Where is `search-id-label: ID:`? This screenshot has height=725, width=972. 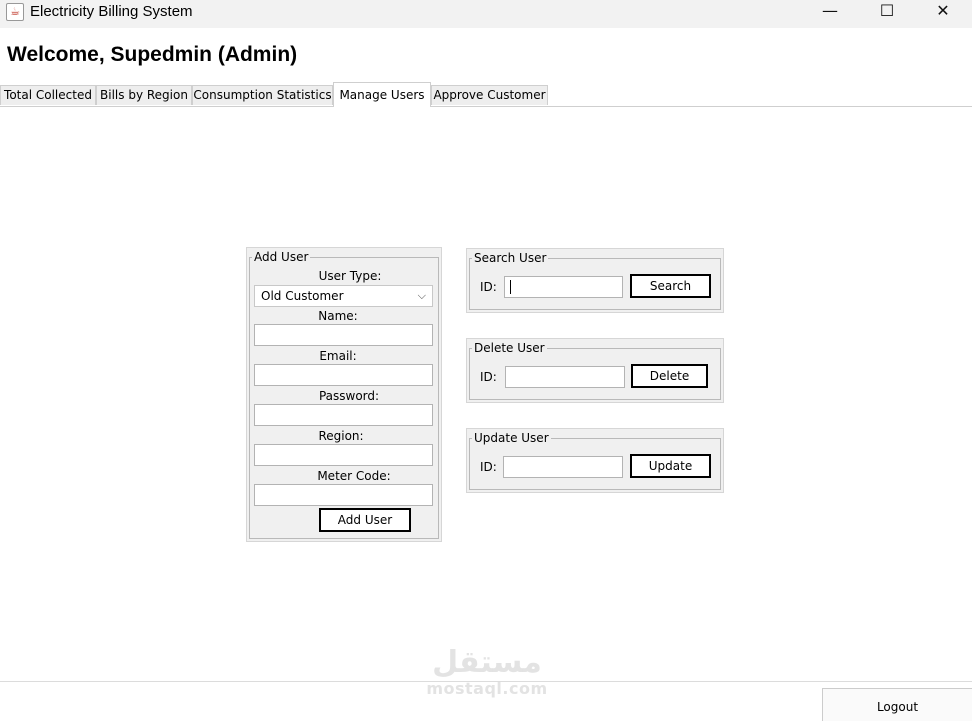
search-id-label: ID: is located at coordinates (488, 287).